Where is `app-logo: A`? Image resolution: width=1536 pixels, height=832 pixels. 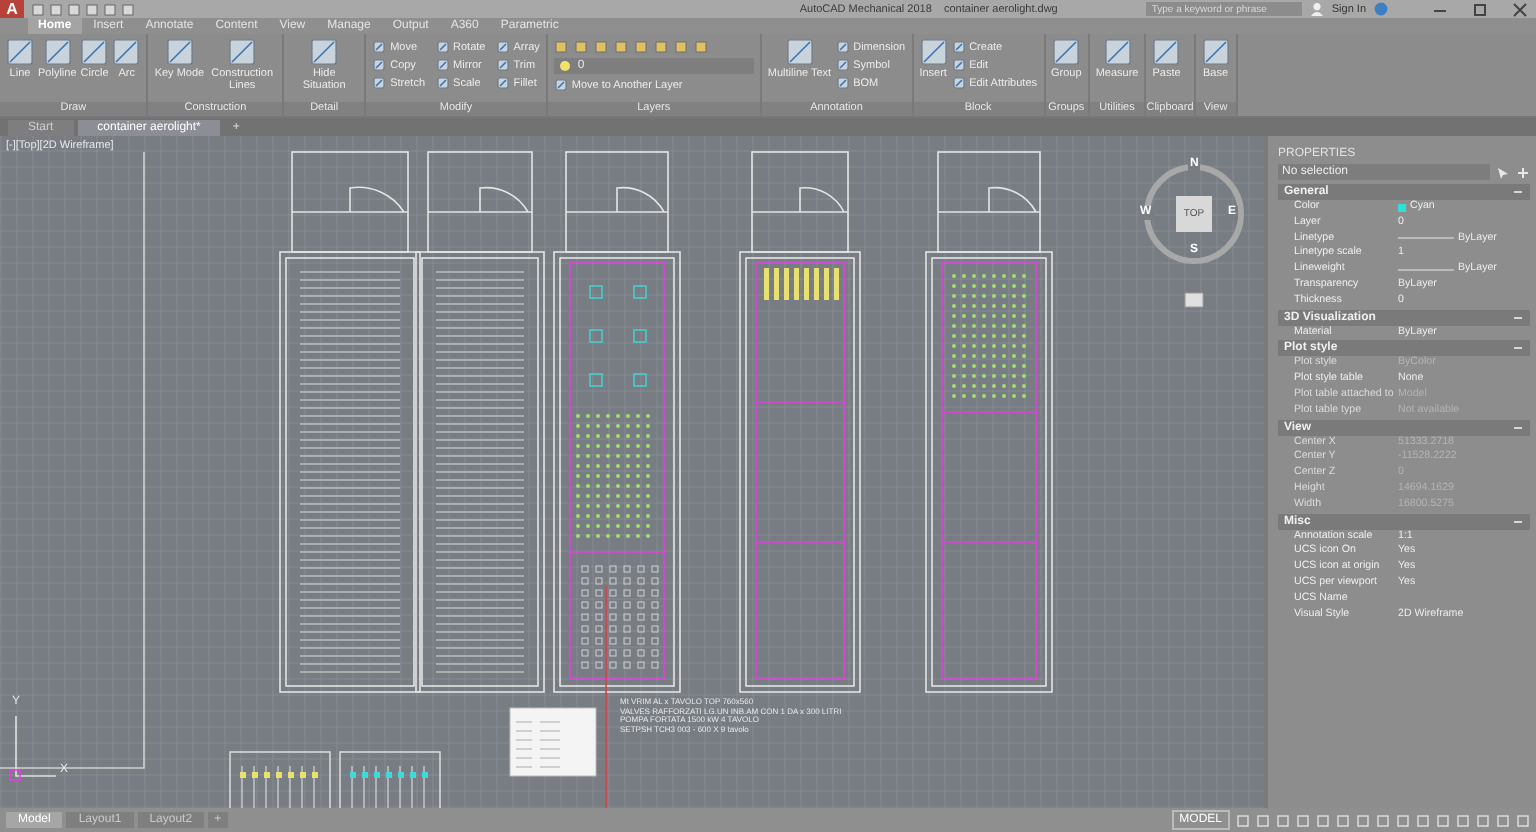
app-logo: A is located at coordinates (12, 9).